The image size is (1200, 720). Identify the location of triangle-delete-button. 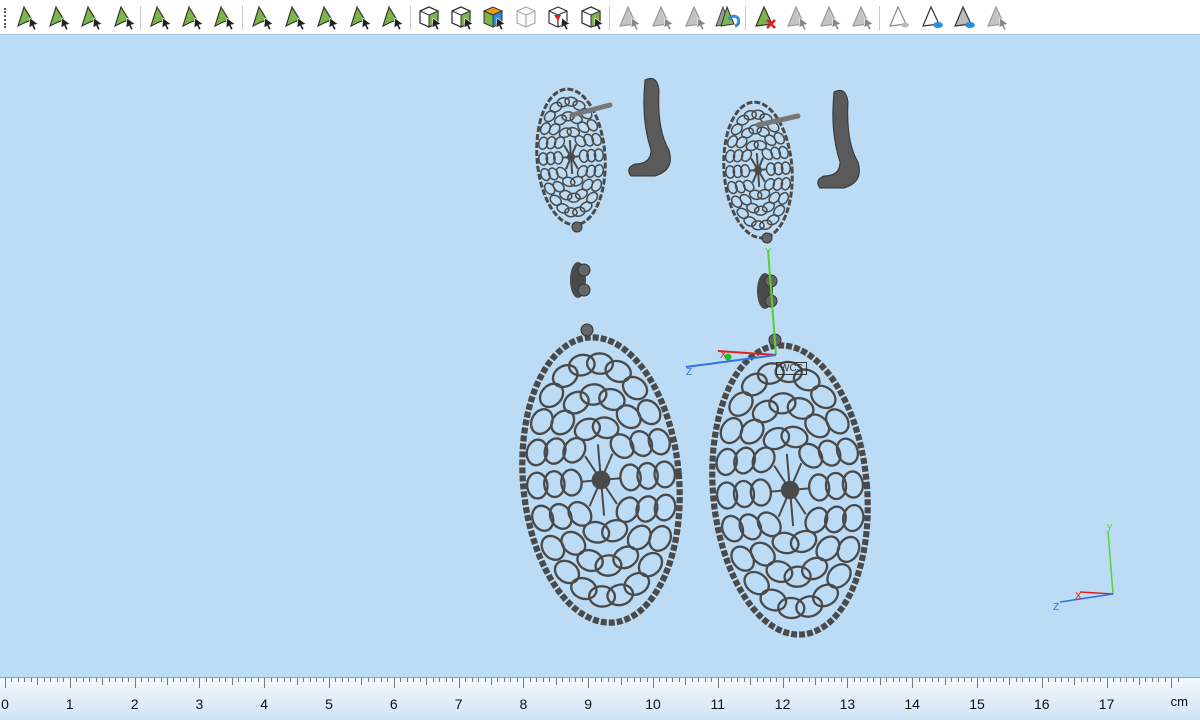
(765, 17).